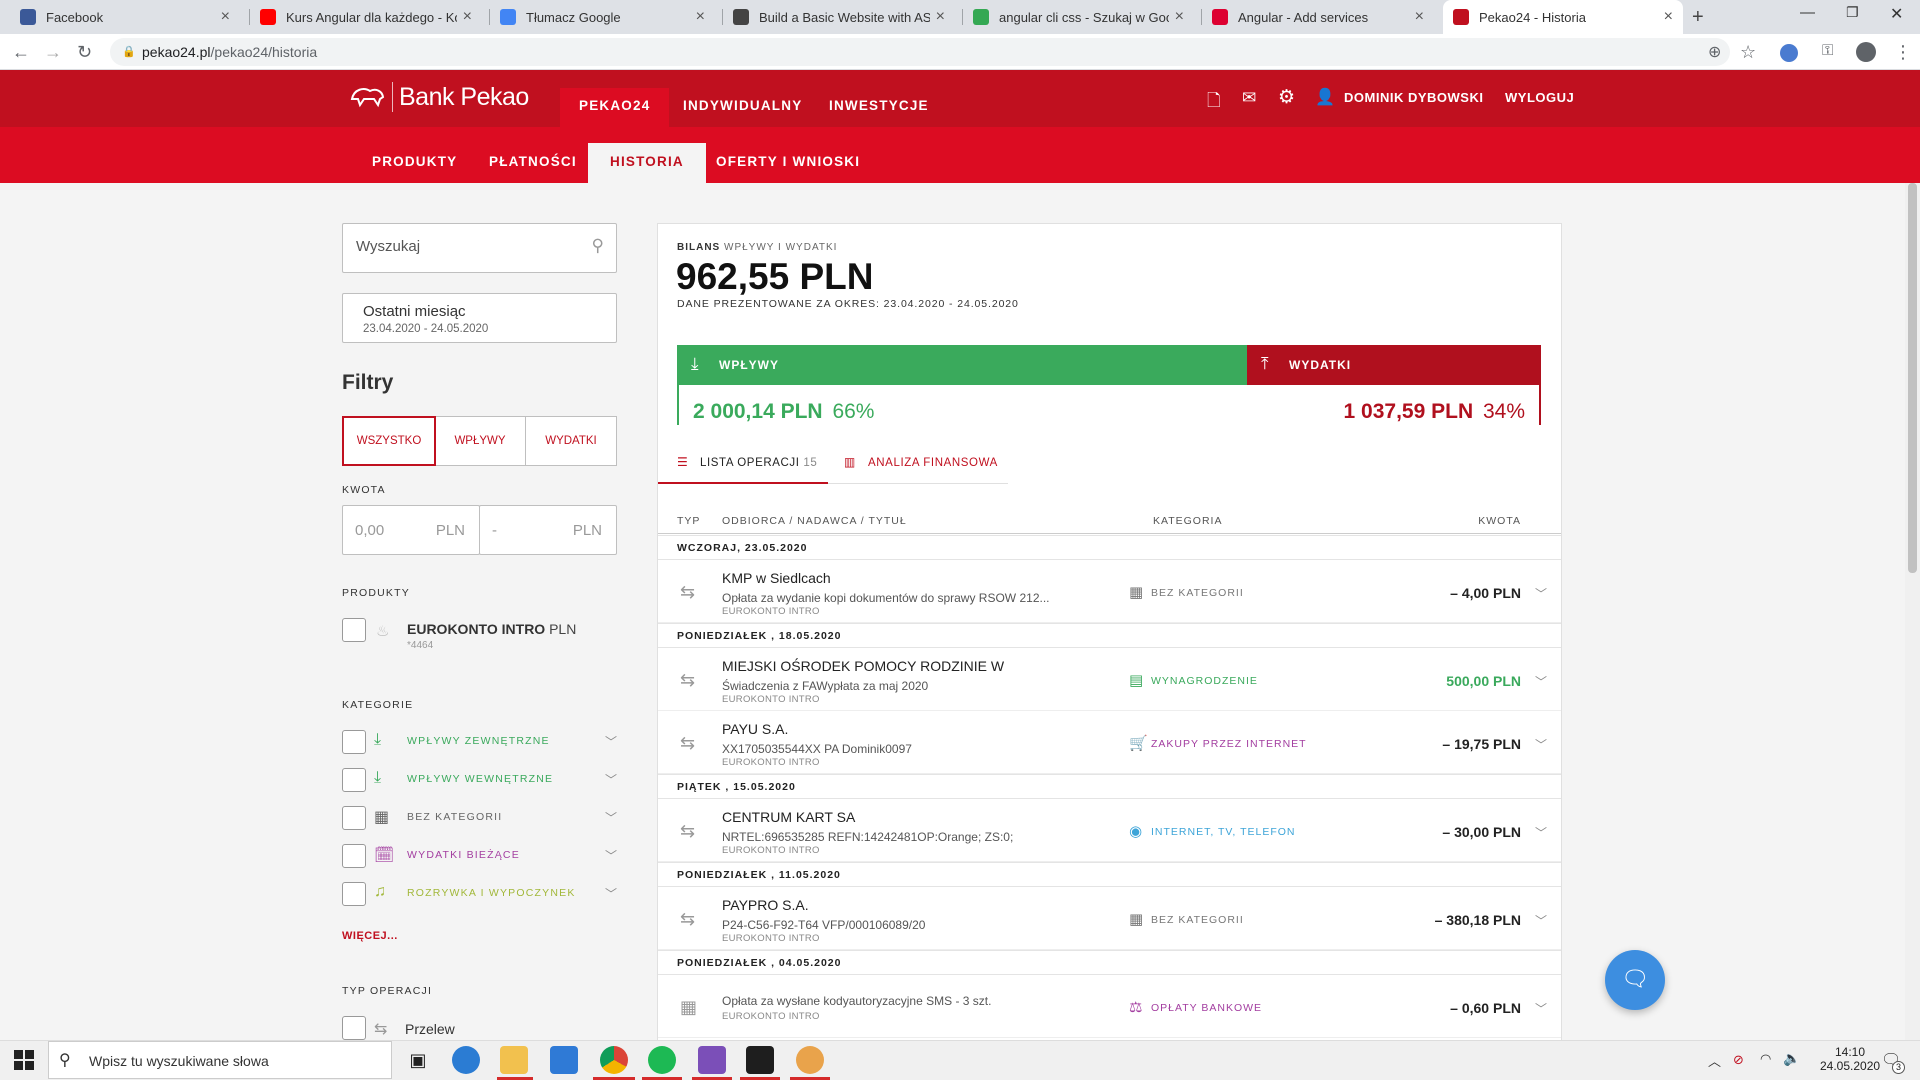 The image size is (1920, 1080). I want to click on tab-financial-analysis: ▥ ANALIZA FINANSOWA, so click(918, 463).